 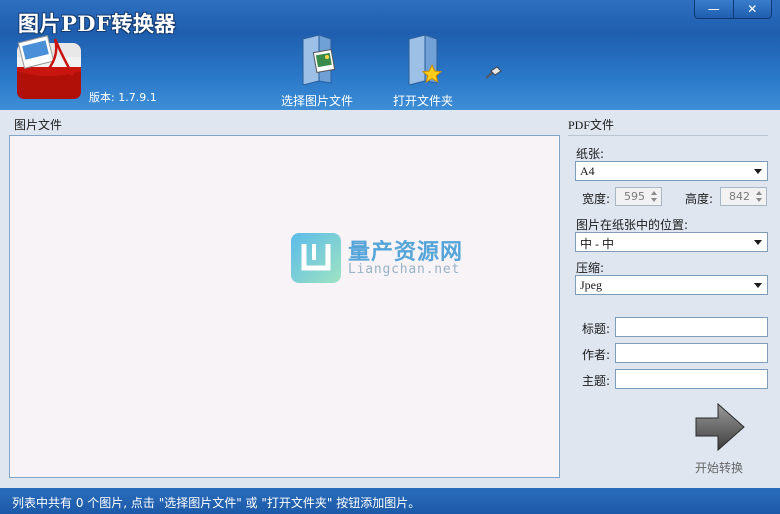 What do you see at coordinates (590, 154) in the screenshot?
I see `paper-label: 纸张:` at bounding box center [590, 154].